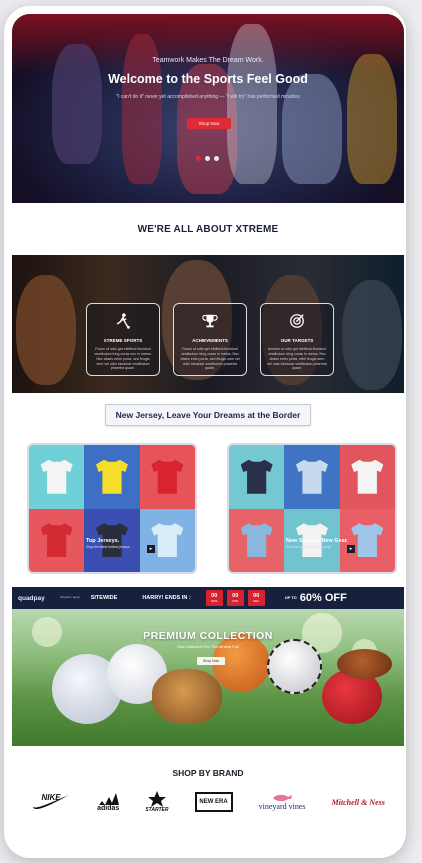 The width and height of the screenshot is (422, 863). What do you see at coordinates (208, 229) in the screenshot?
I see `about-title: WE'RE ALL ABOUT XTREME` at bounding box center [208, 229].